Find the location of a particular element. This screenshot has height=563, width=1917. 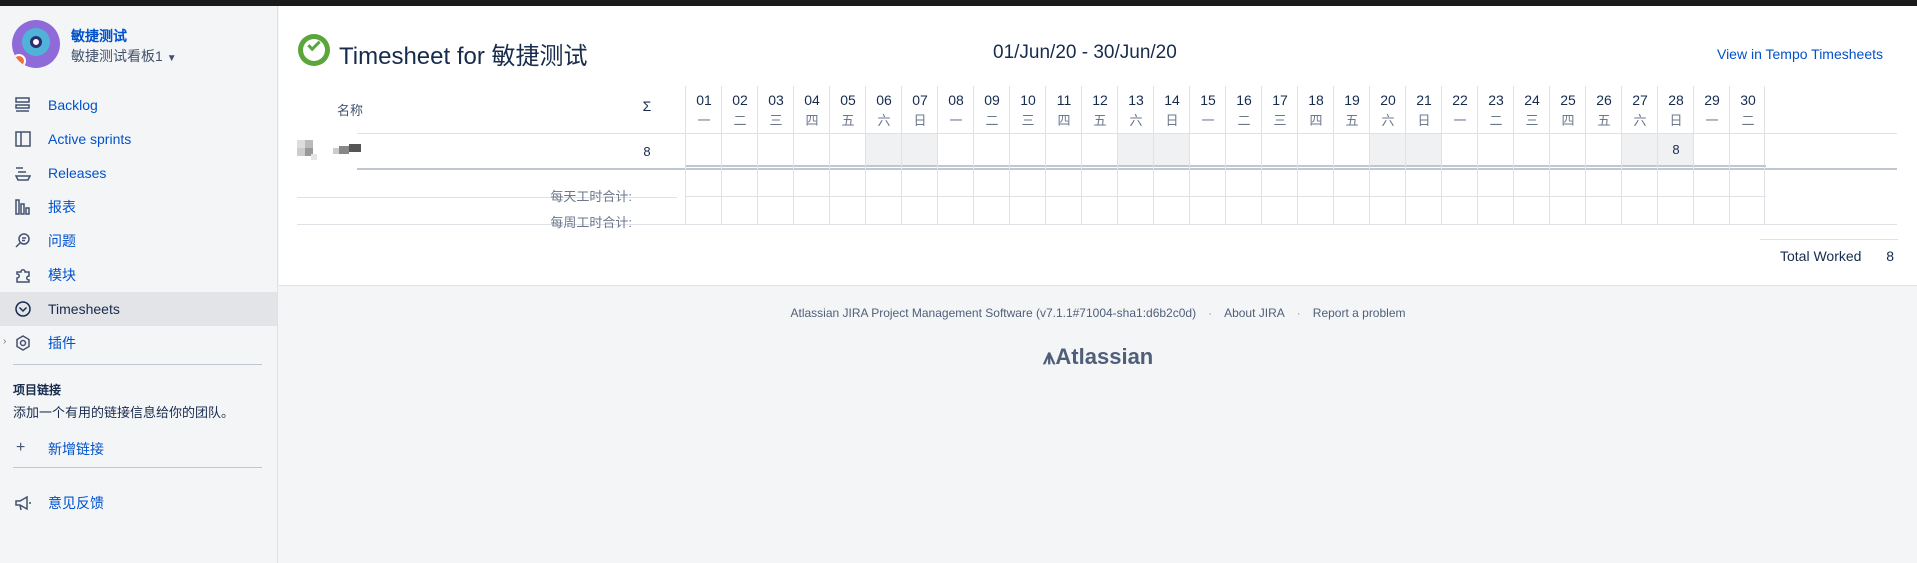

user-total: 8 is located at coordinates (647, 151).